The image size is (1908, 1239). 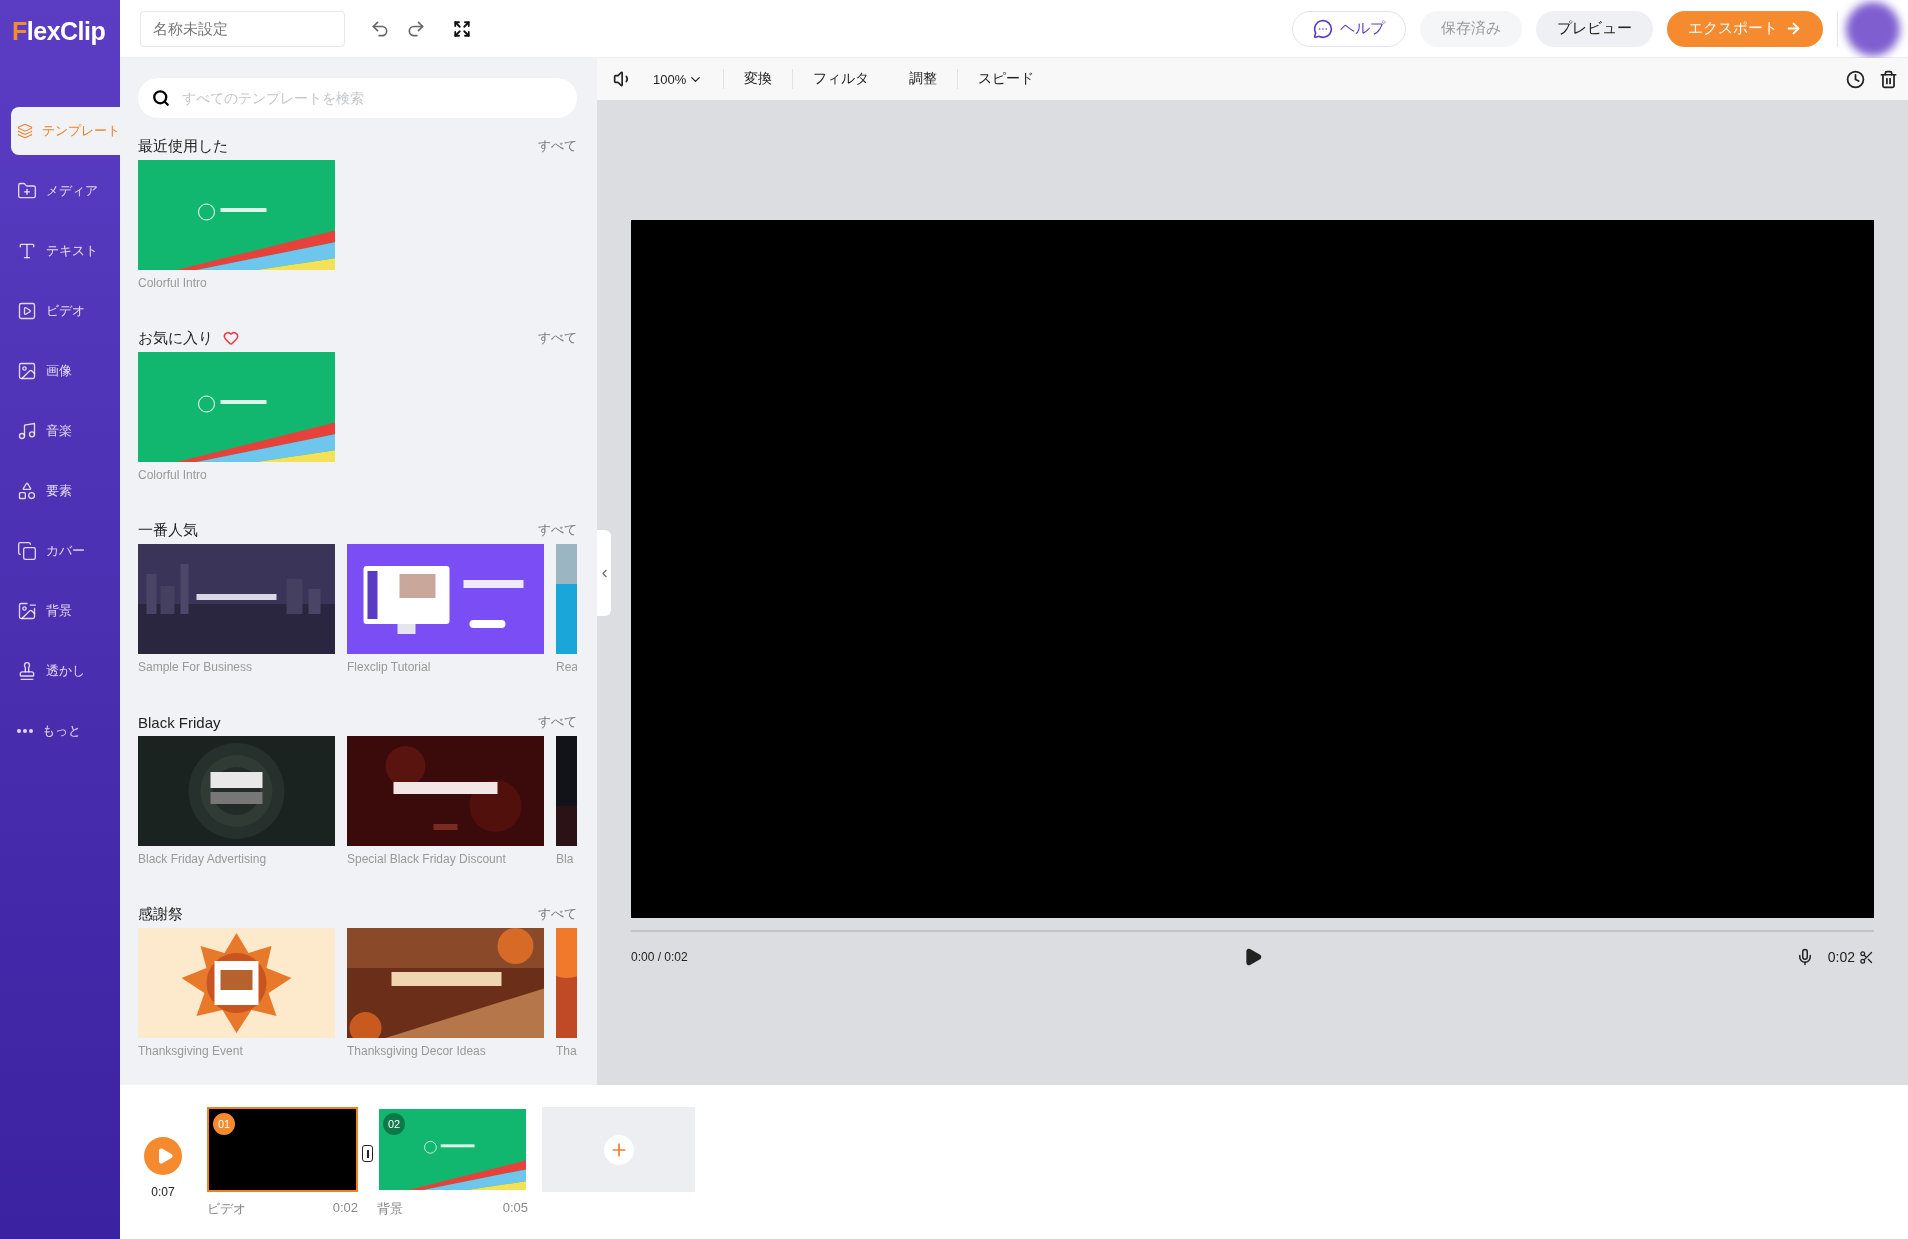 What do you see at coordinates (160, 914) in the screenshot?
I see `section-title: 感謝祭` at bounding box center [160, 914].